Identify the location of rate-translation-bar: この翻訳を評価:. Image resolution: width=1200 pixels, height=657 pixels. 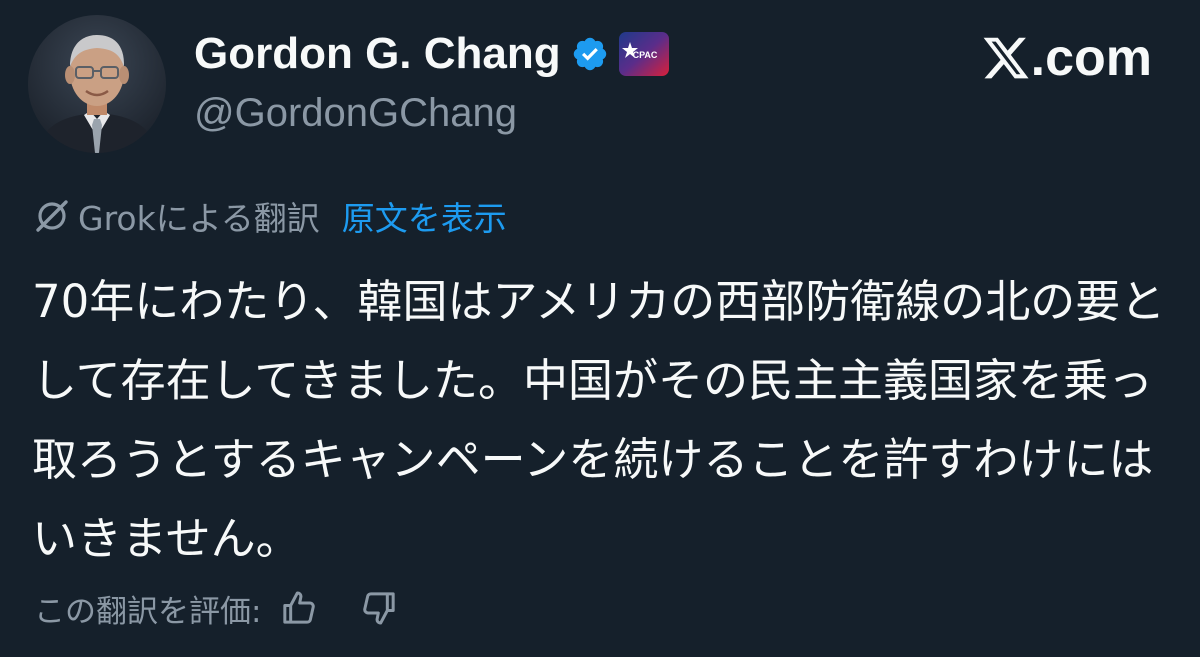
(217, 608).